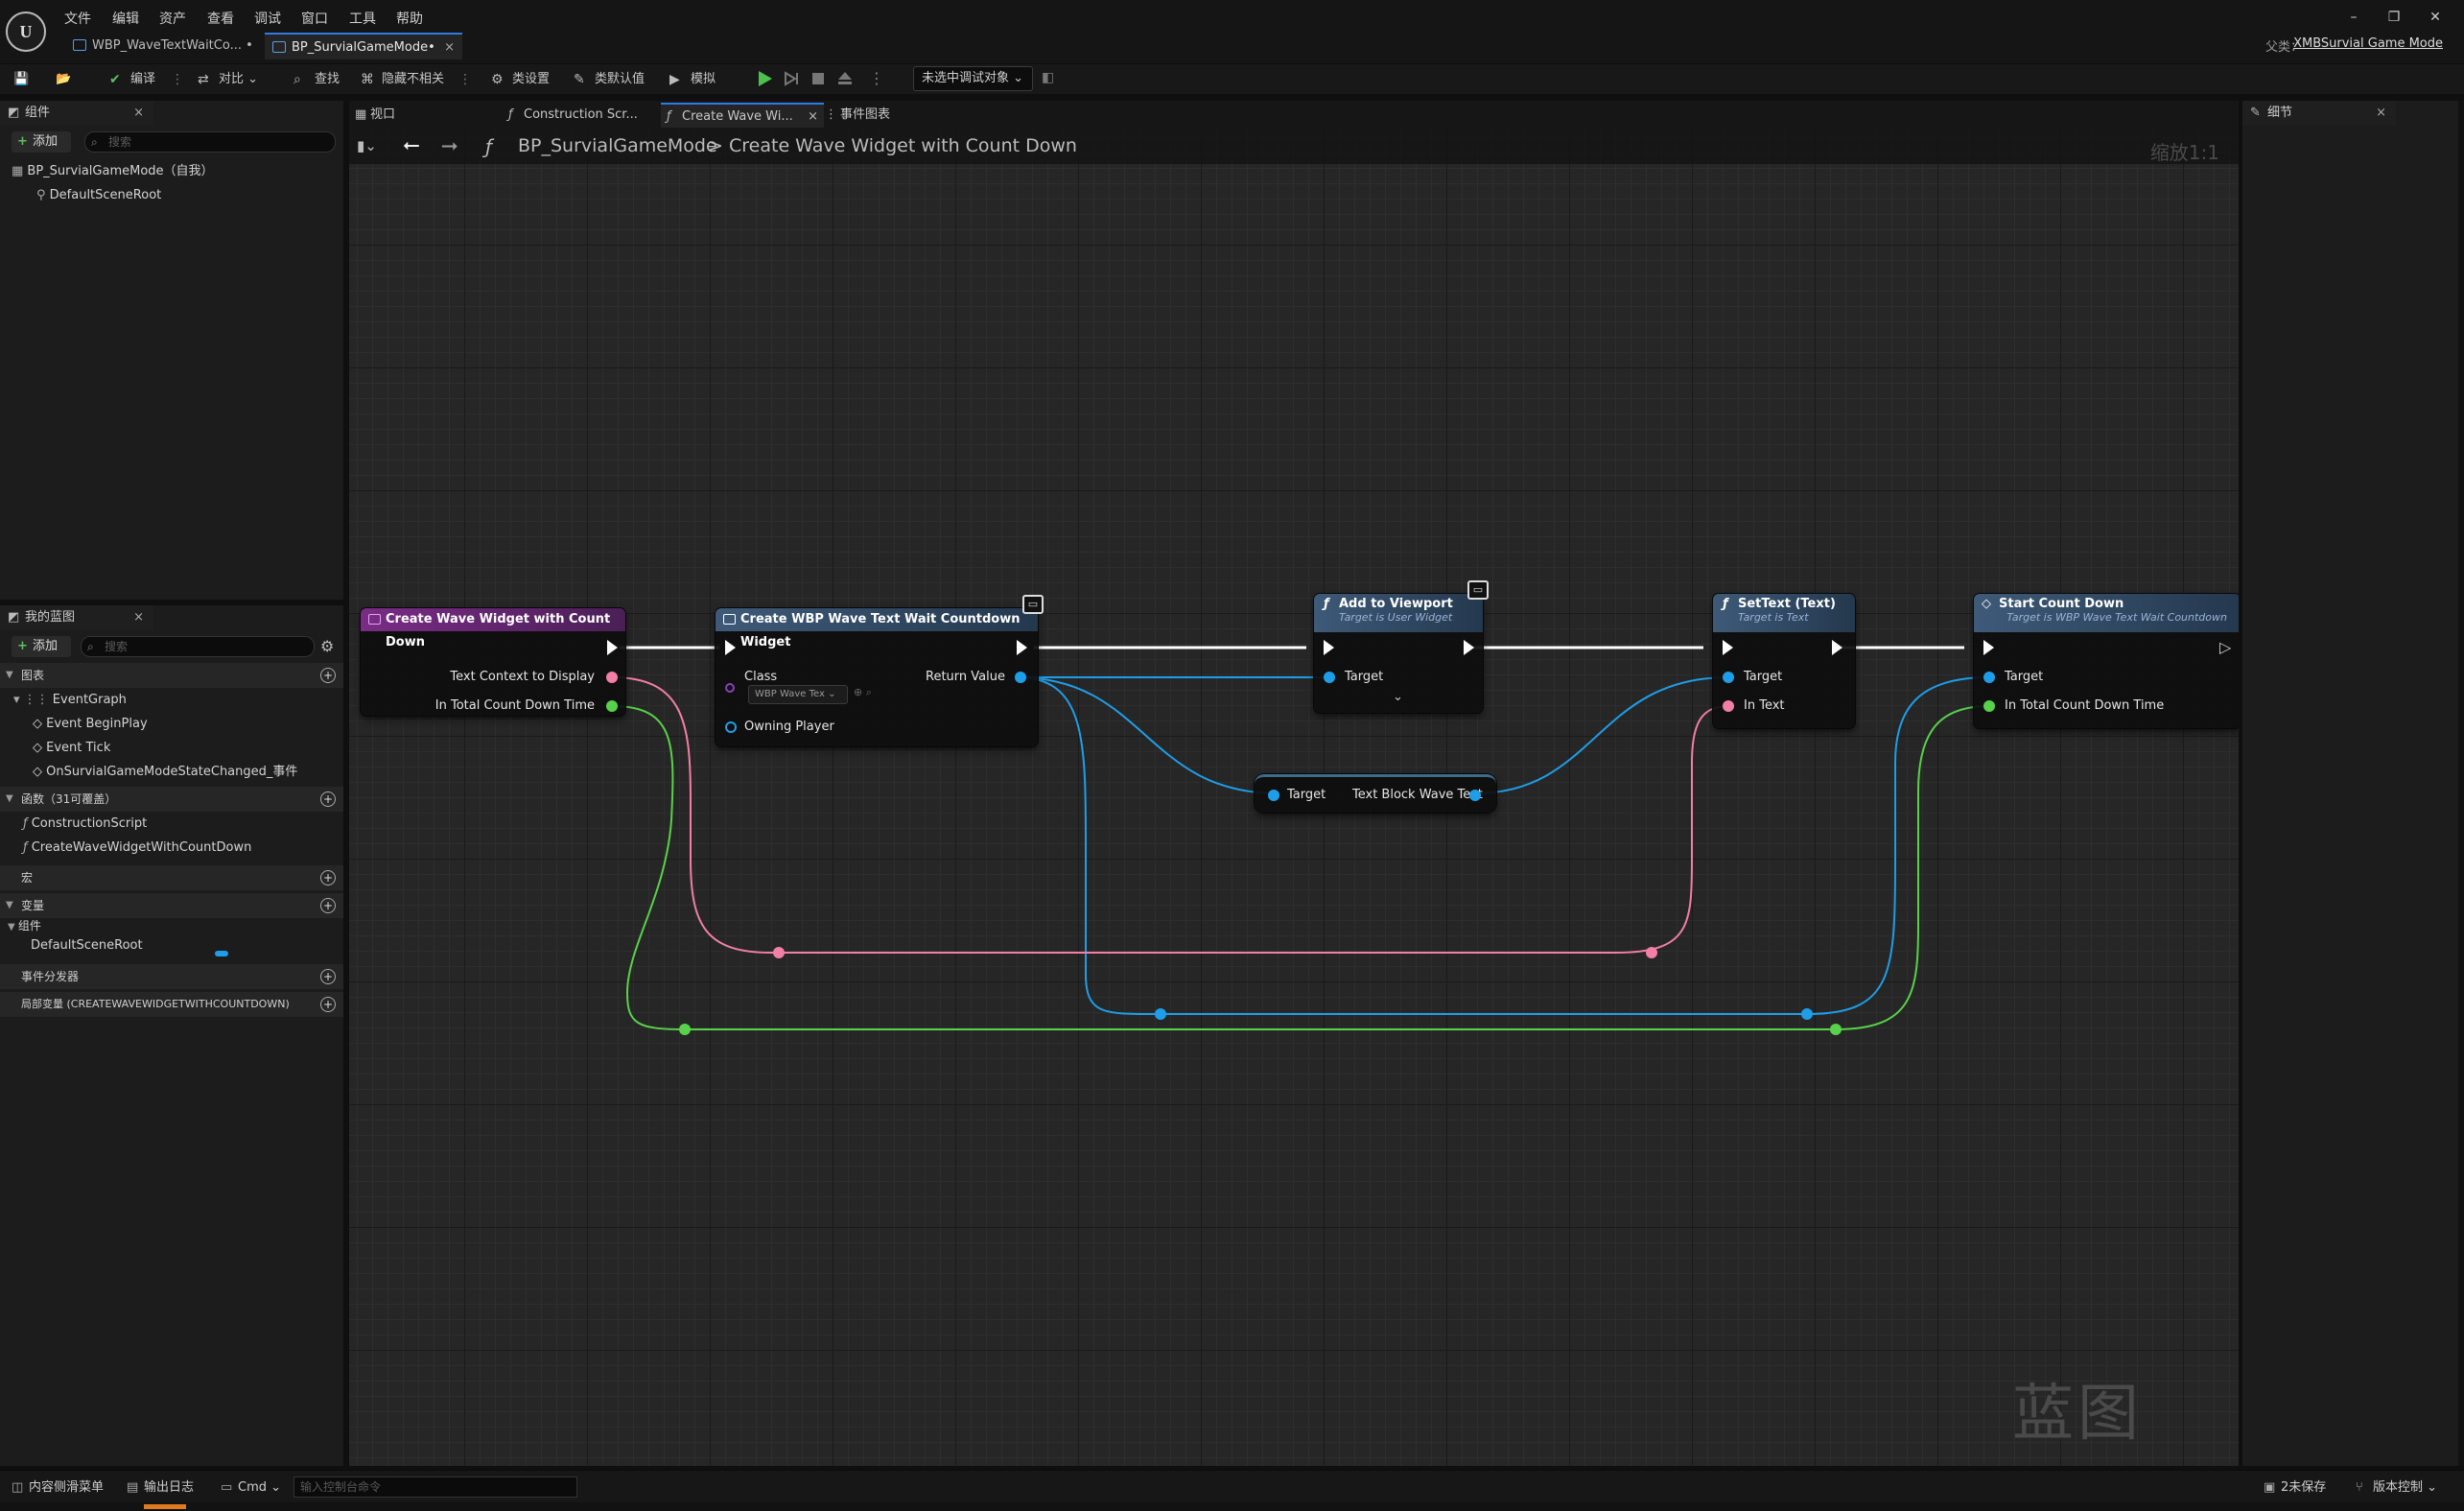  What do you see at coordinates (165, 772) in the screenshot?
I see `graph-item-state-changed: ◇ OnSurvialGameModeStateChanged_事件` at bounding box center [165, 772].